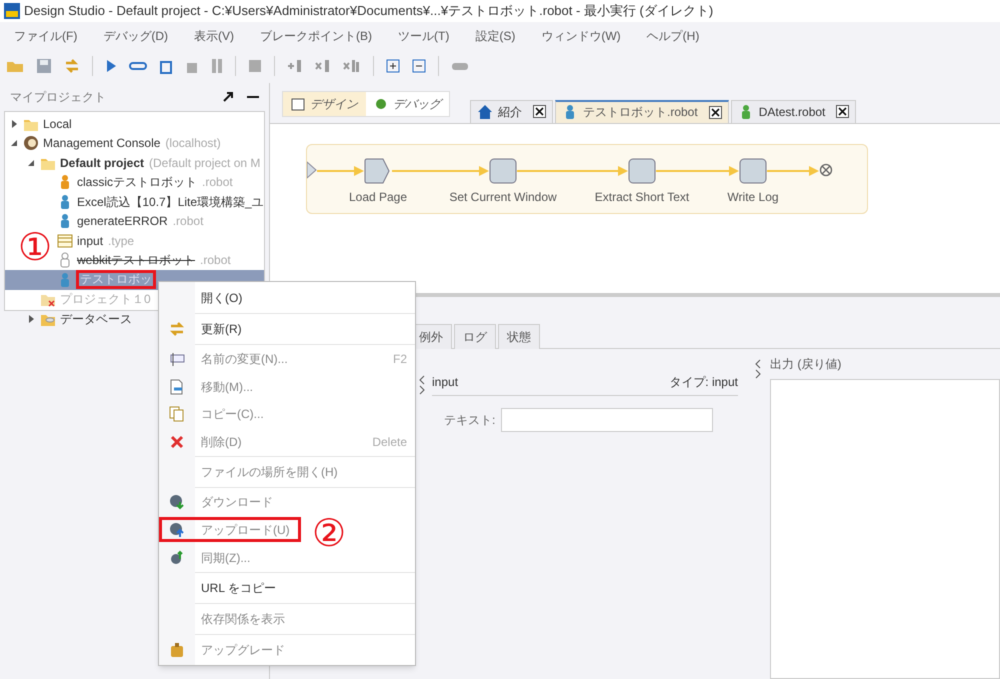  I want to click on item-suffix: (localhost), so click(193, 143).